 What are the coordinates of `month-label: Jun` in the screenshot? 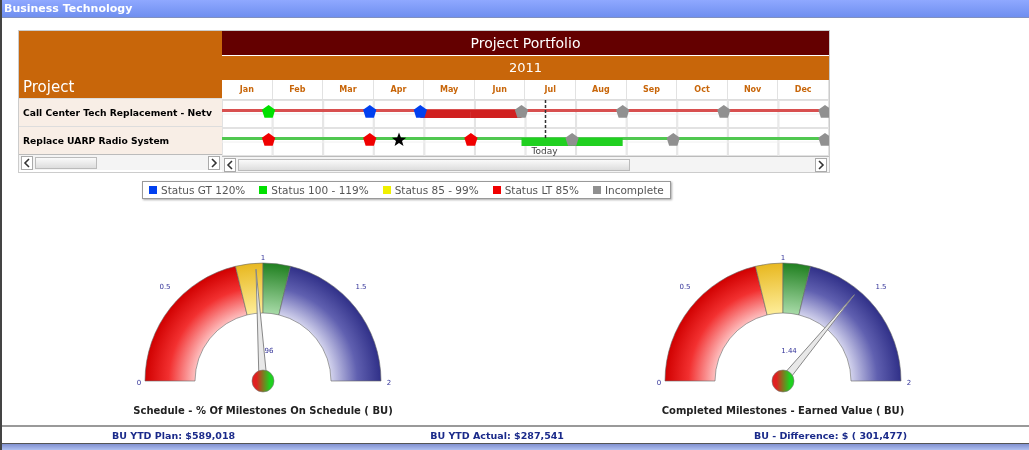 It's located at (500, 89).